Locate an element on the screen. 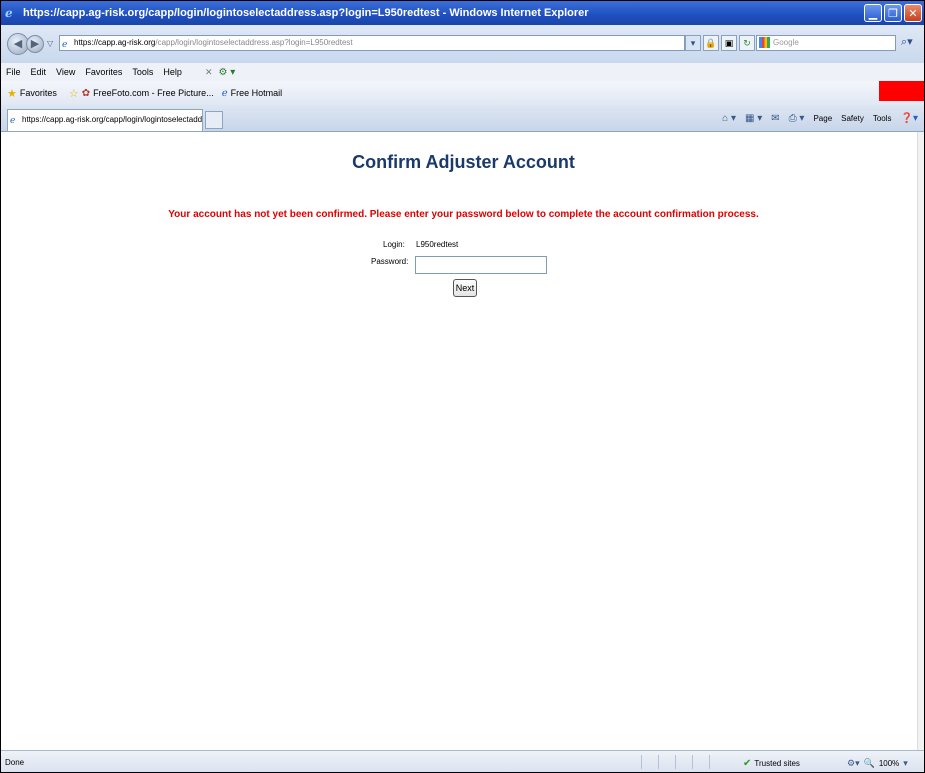 Image resolution: width=925 pixels, height=773 pixels. address-dropdown-icon: ▾ is located at coordinates (693, 43).